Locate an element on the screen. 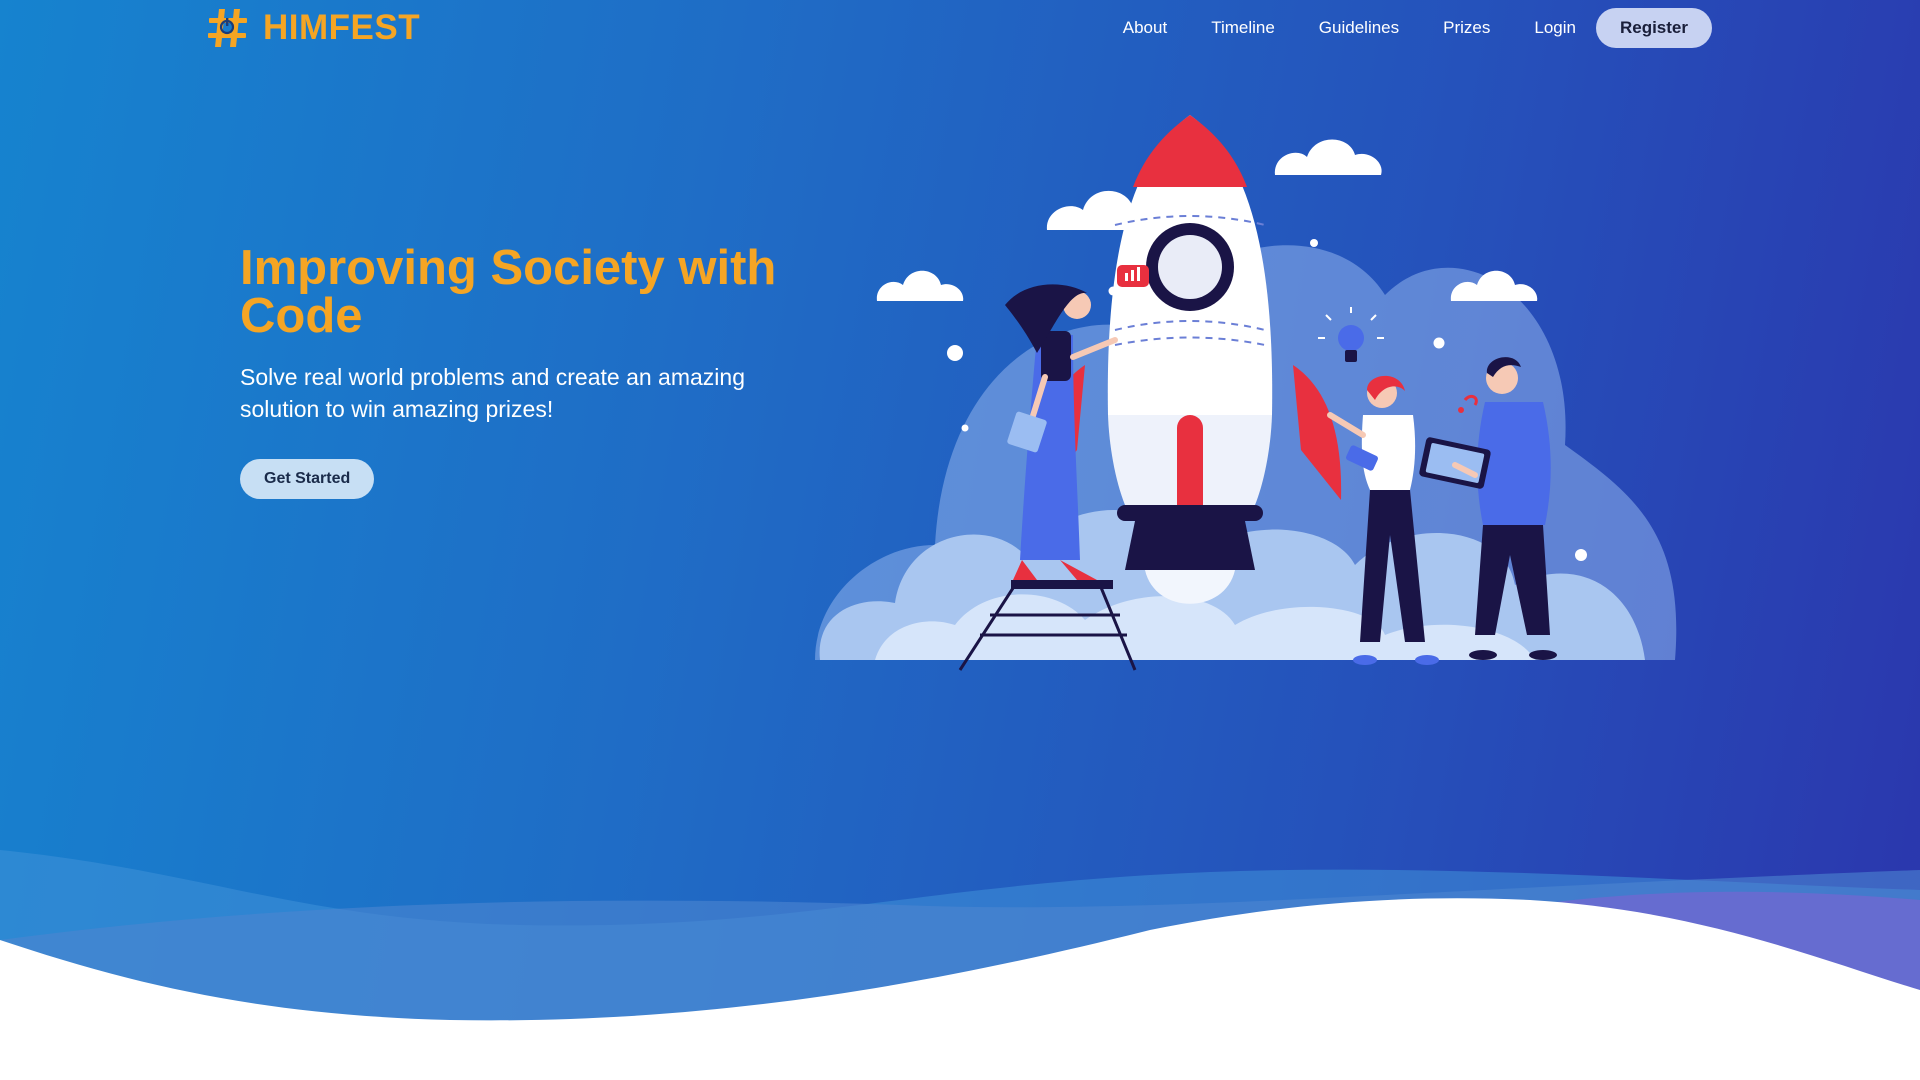 The width and height of the screenshot is (1920, 1080). nav-link-about: About is located at coordinates (1145, 28).